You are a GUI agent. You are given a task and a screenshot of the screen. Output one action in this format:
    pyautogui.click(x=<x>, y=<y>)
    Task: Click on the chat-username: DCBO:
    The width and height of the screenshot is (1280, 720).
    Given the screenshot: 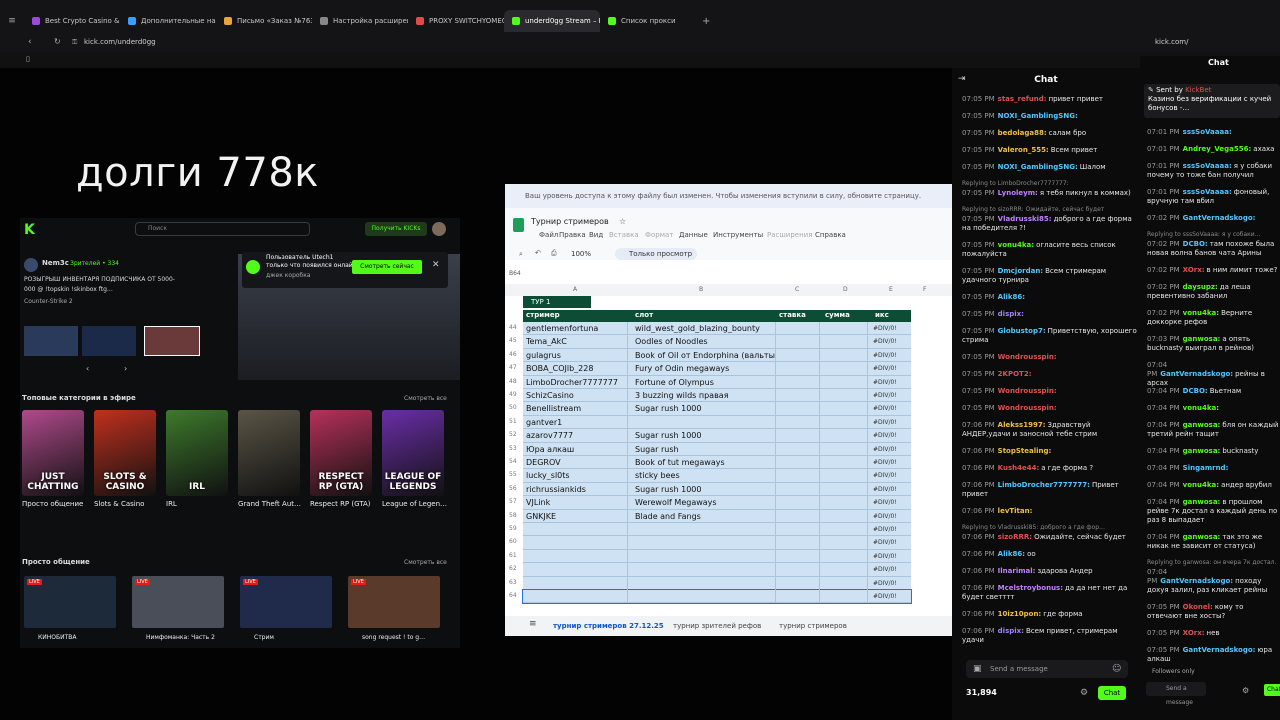 What is the action you would take?
    pyautogui.click(x=1195, y=391)
    